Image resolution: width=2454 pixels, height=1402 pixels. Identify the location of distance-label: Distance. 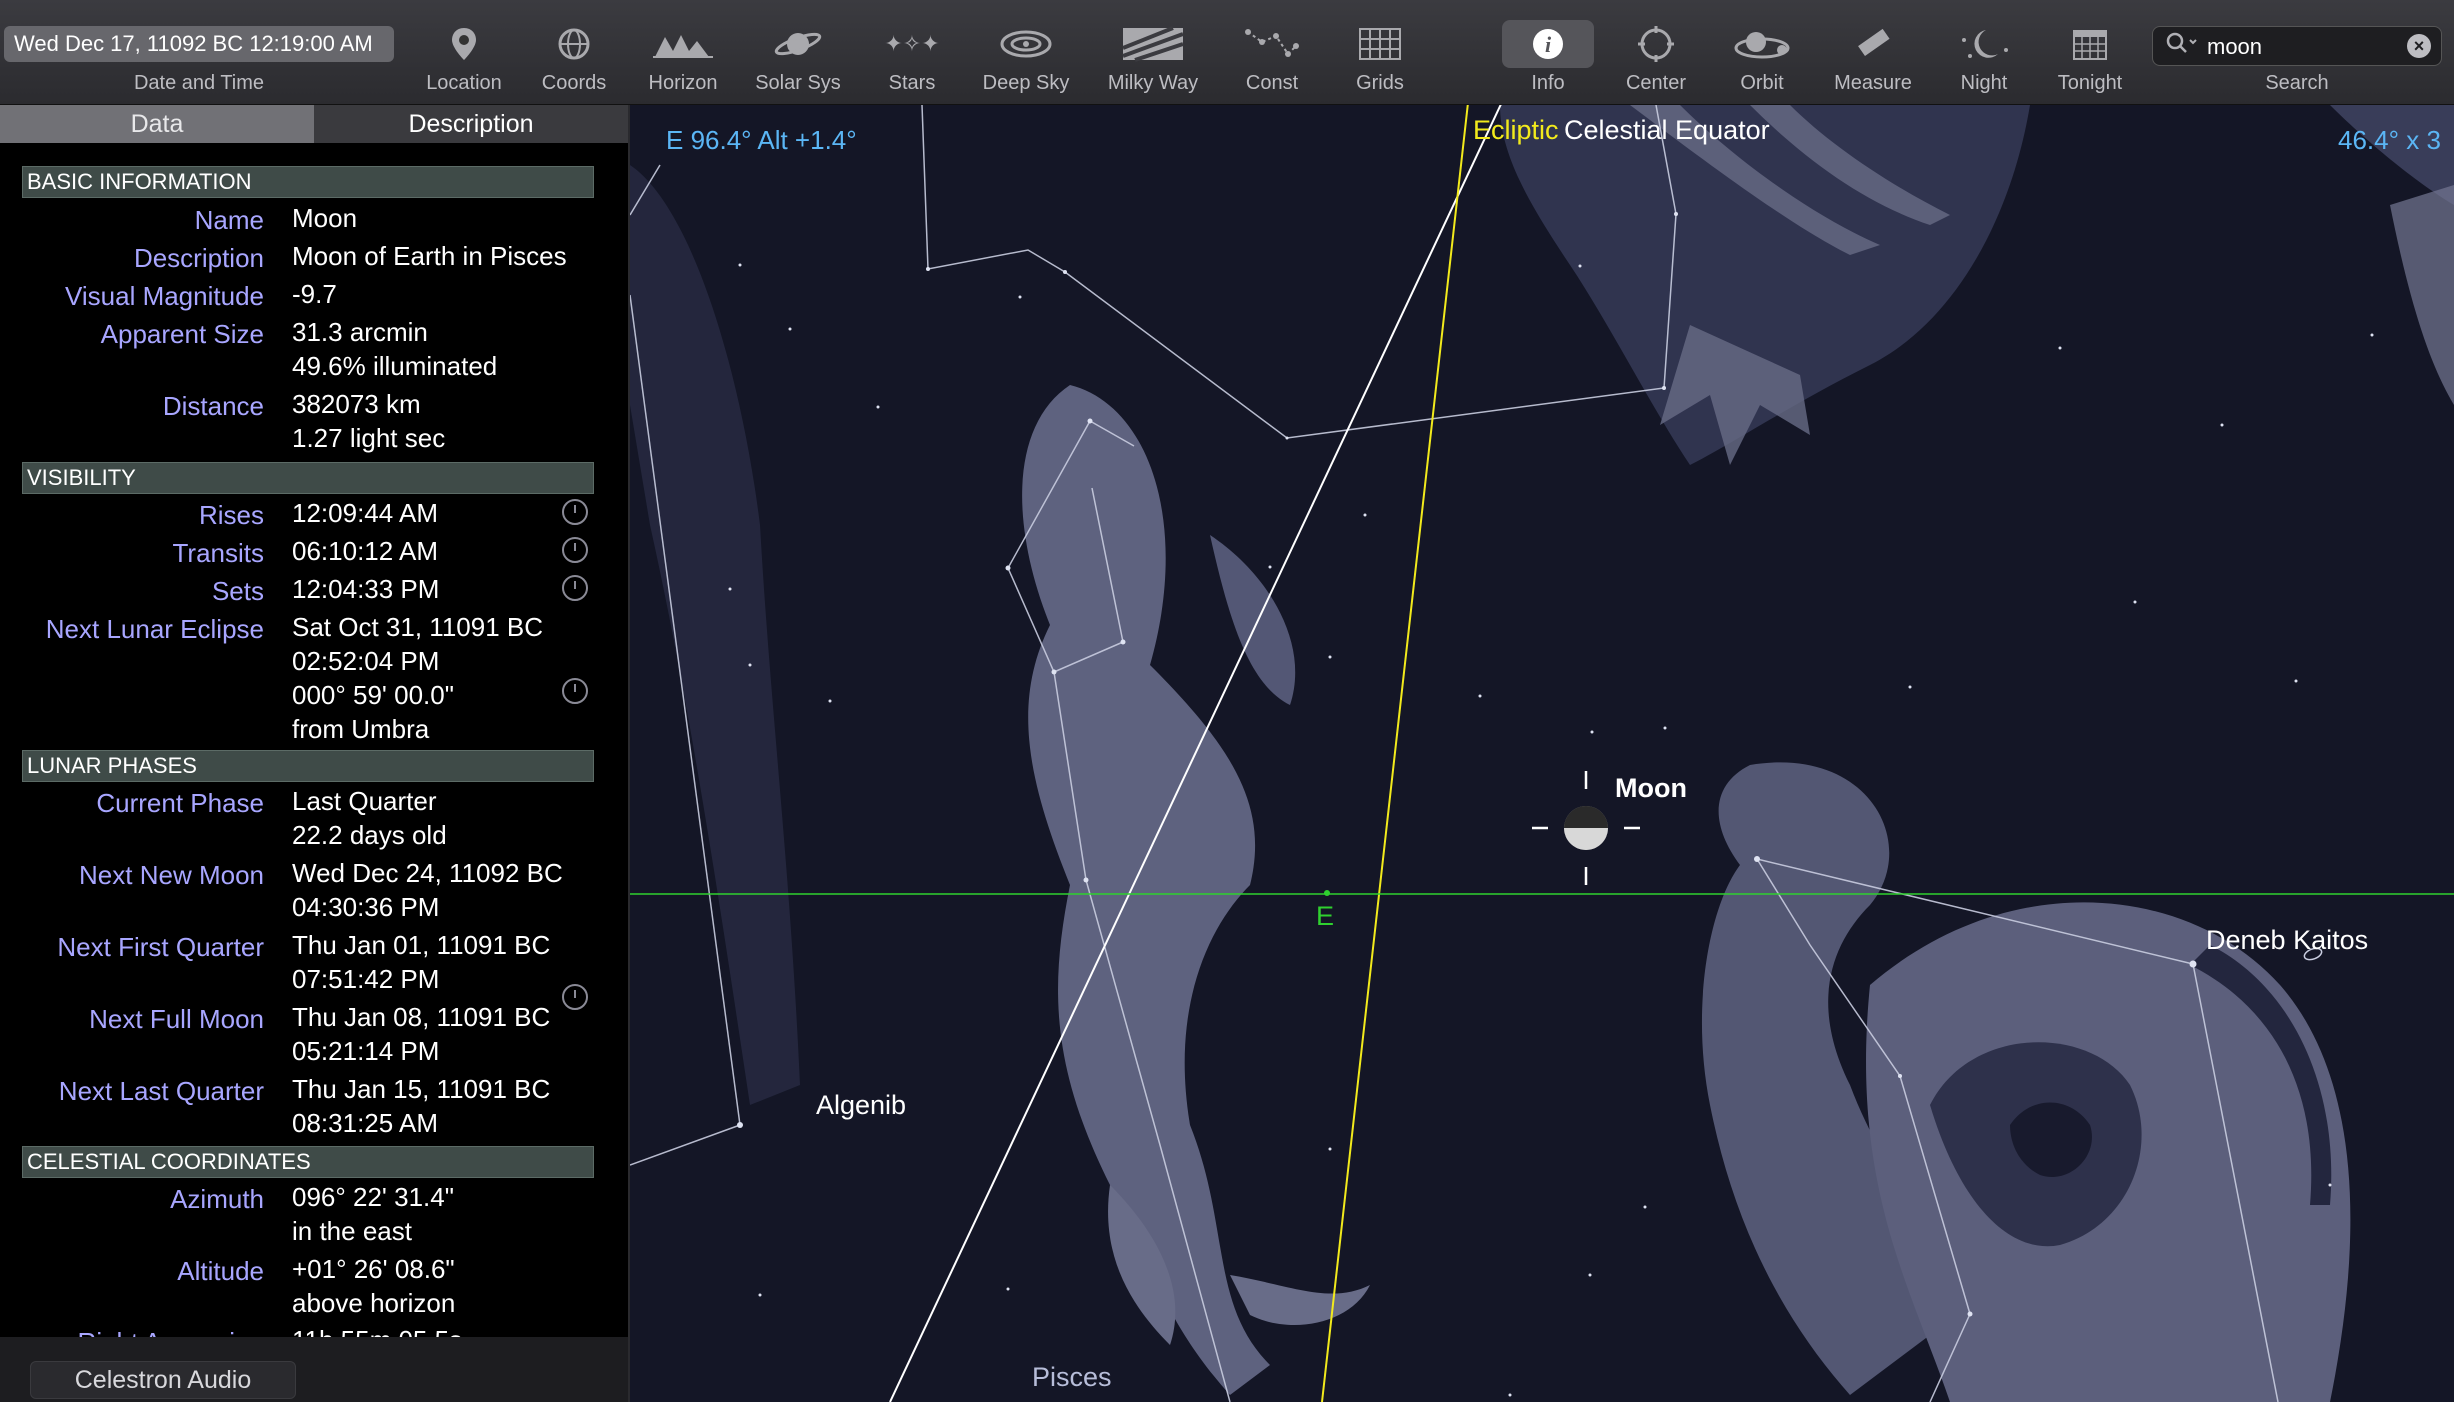
(213, 406).